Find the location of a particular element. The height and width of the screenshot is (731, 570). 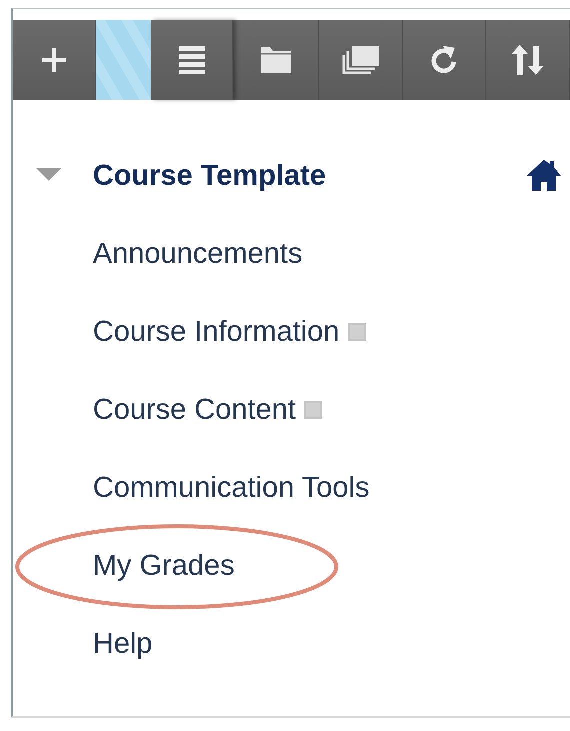

home-icon is located at coordinates (544, 175).